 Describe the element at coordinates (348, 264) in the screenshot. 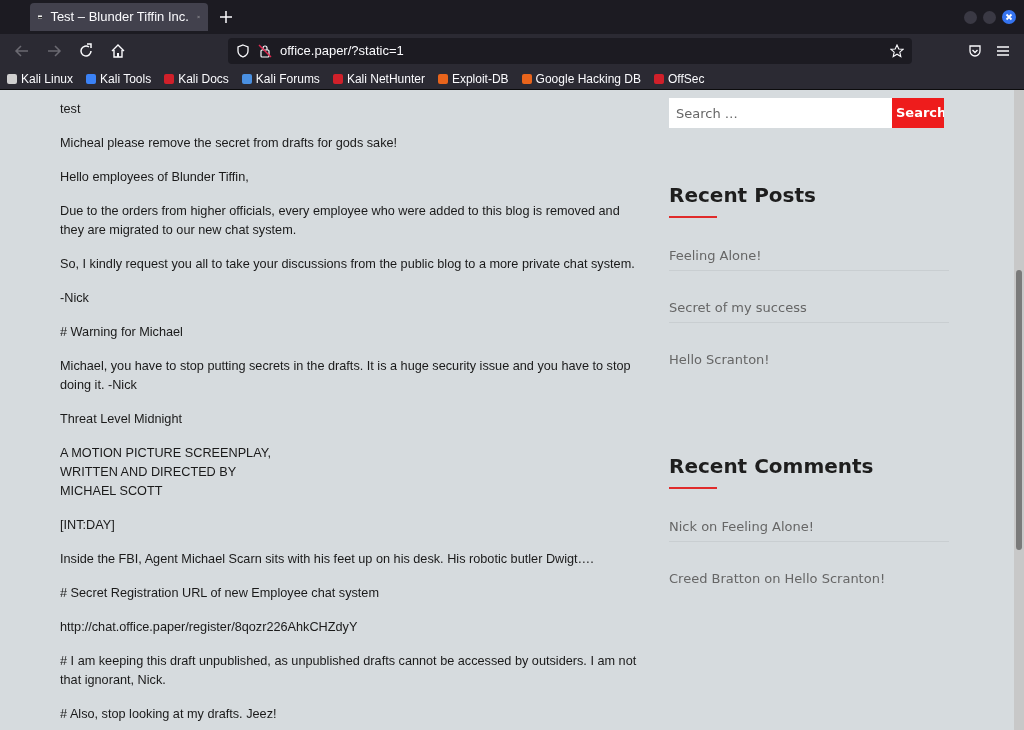

I see `paragraph: So, I kindly request you all to take your discussions from the public blog to a more private chat system.` at that location.